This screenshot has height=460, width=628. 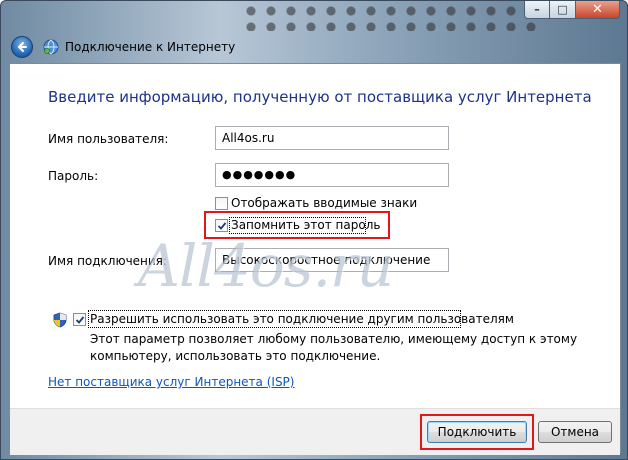 What do you see at coordinates (221, 203) in the screenshot?
I see `show-characters-checkbox` at bounding box center [221, 203].